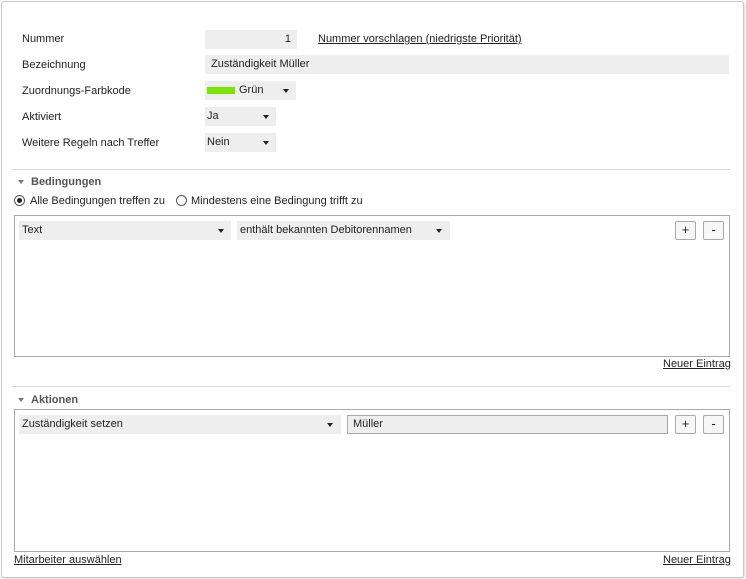 The image size is (746, 579). I want to click on remove-action-button: -, so click(713, 424).